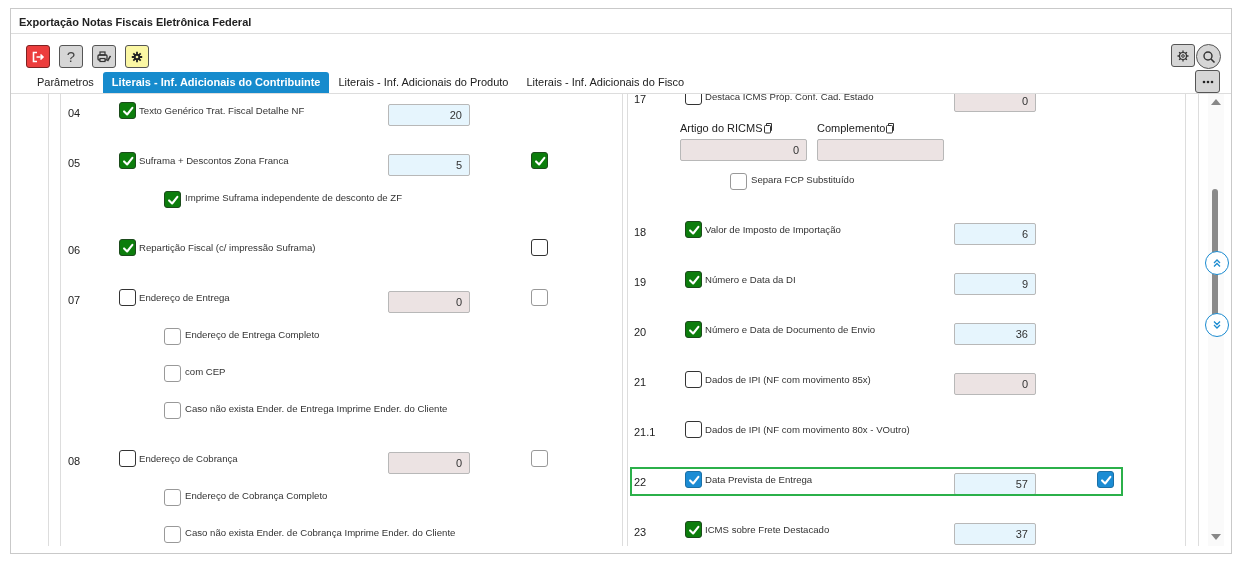  Describe the element at coordinates (252, 334) in the screenshot. I see `option-label: Endereço de Entrega Completo` at that location.